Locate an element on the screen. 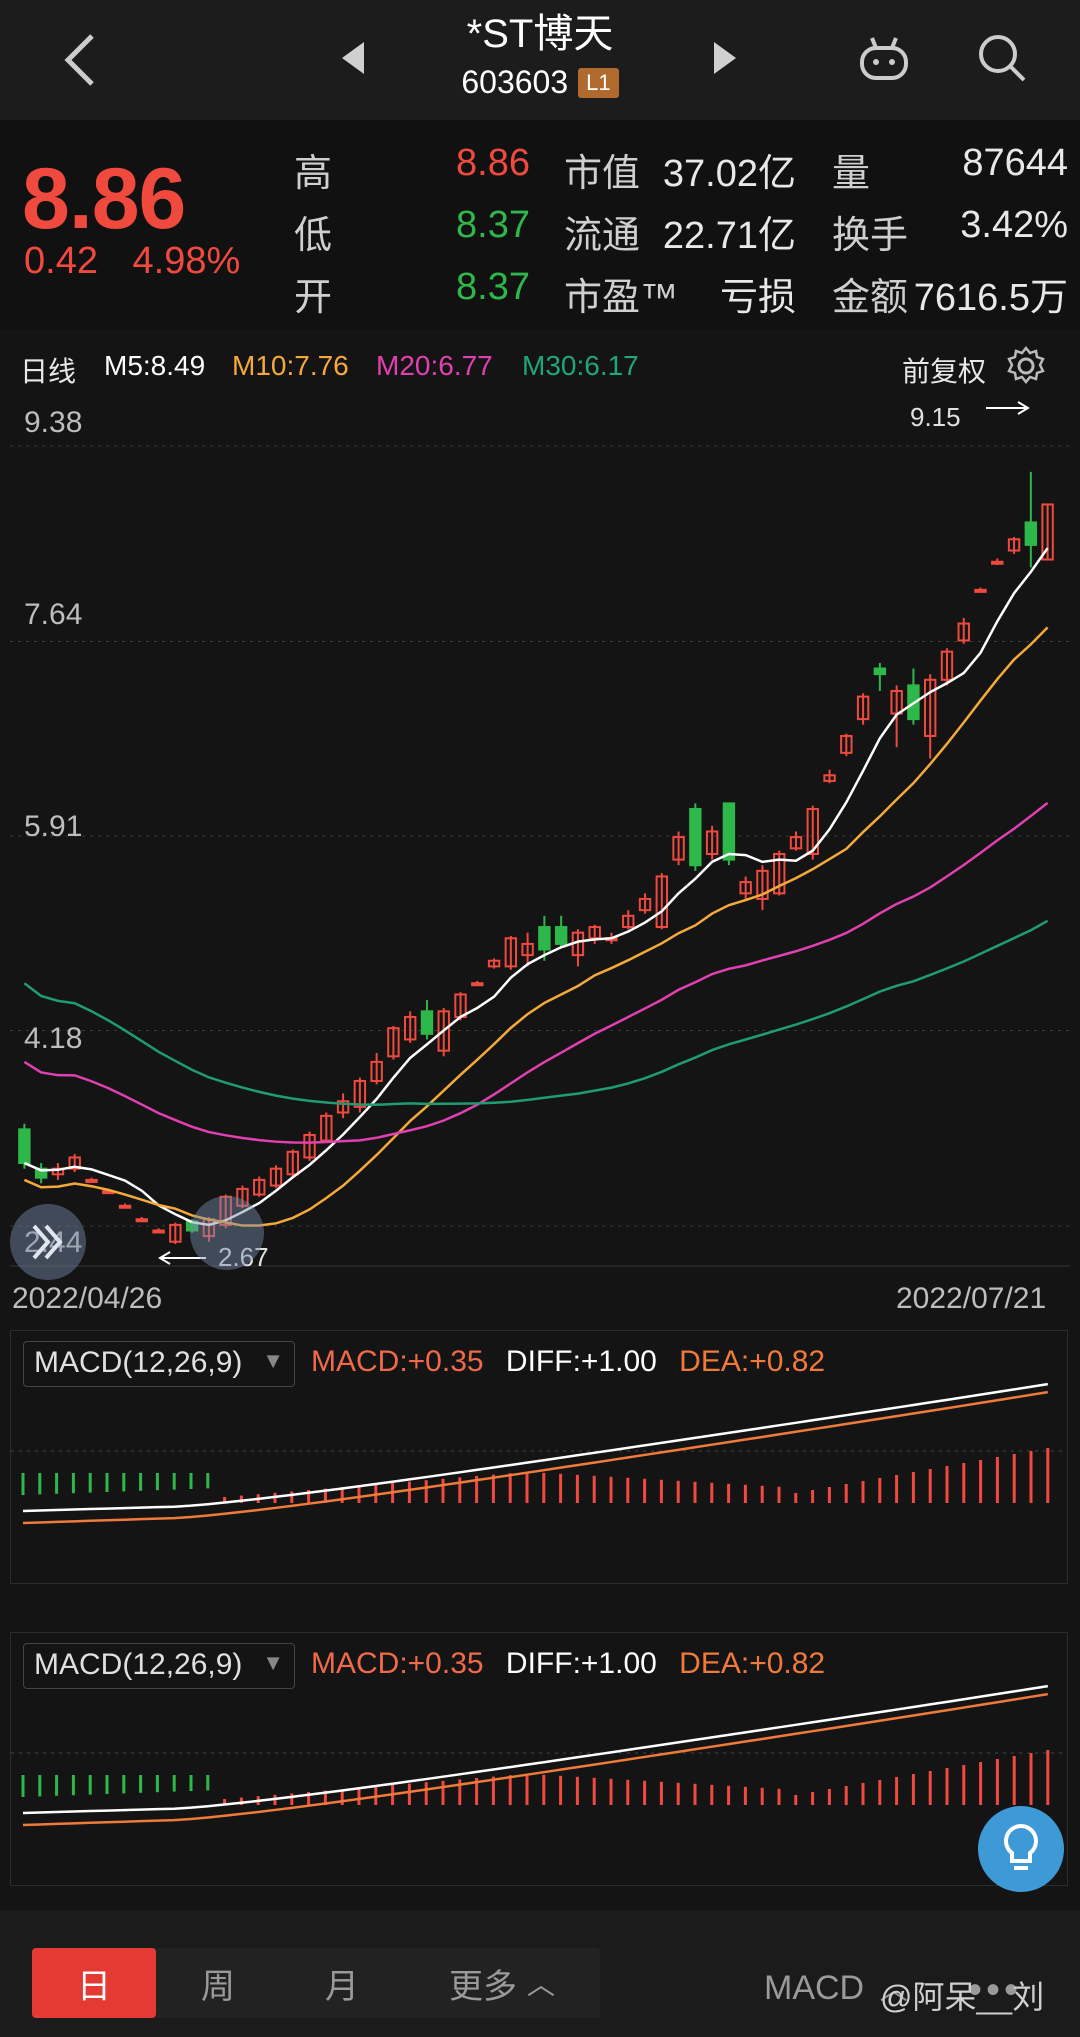  adjust-mode: 前复权 is located at coordinates (944, 370).